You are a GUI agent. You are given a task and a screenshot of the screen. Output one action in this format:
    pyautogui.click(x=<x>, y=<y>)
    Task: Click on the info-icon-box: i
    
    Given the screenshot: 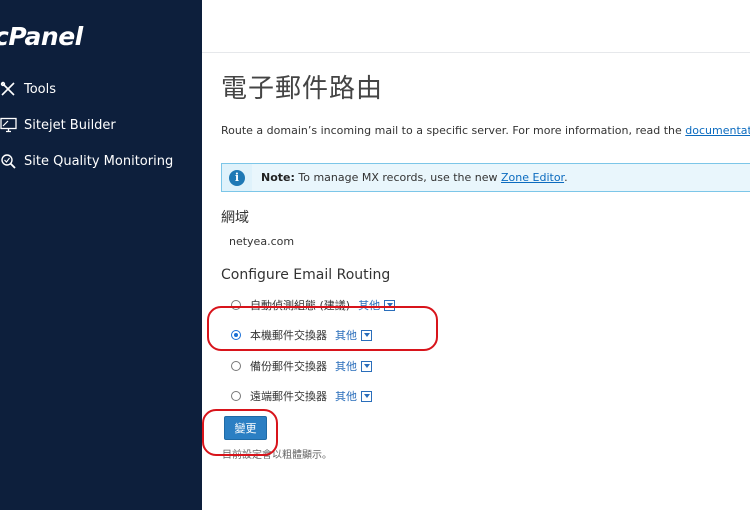 What is the action you would take?
    pyautogui.click(x=237, y=177)
    